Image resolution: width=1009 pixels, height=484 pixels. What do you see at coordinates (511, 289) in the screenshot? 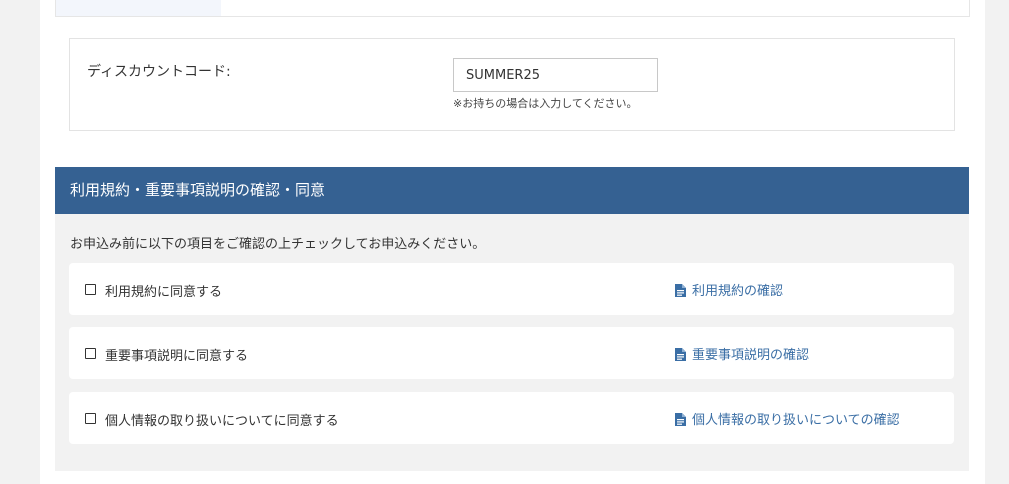
I see `agreement-item-terms: 利用規約に同意する 利用規約の確認` at bounding box center [511, 289].